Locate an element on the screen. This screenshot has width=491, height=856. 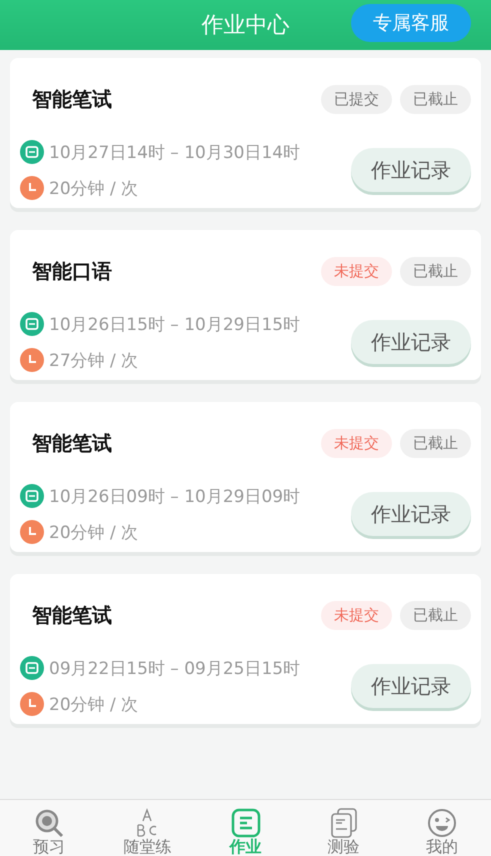
document-icon is located at coordinates (245, 823).